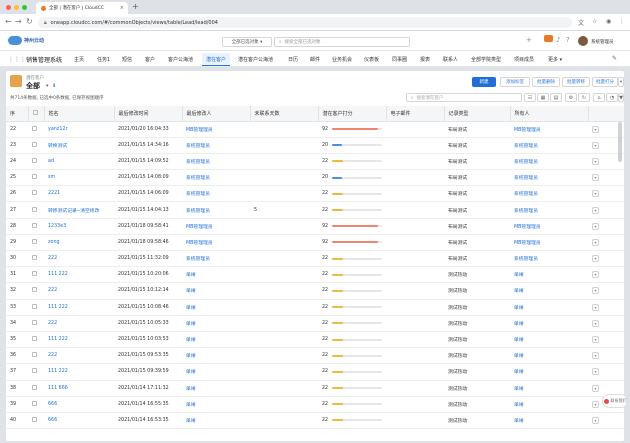  What do you see at coordinates (315, 291) in the screenshot?
I see `table-row: 32 222 2021/01/15 10:12:14 单靖 22 测试热动 单靖 ▾` at bounding box center [315, 291].